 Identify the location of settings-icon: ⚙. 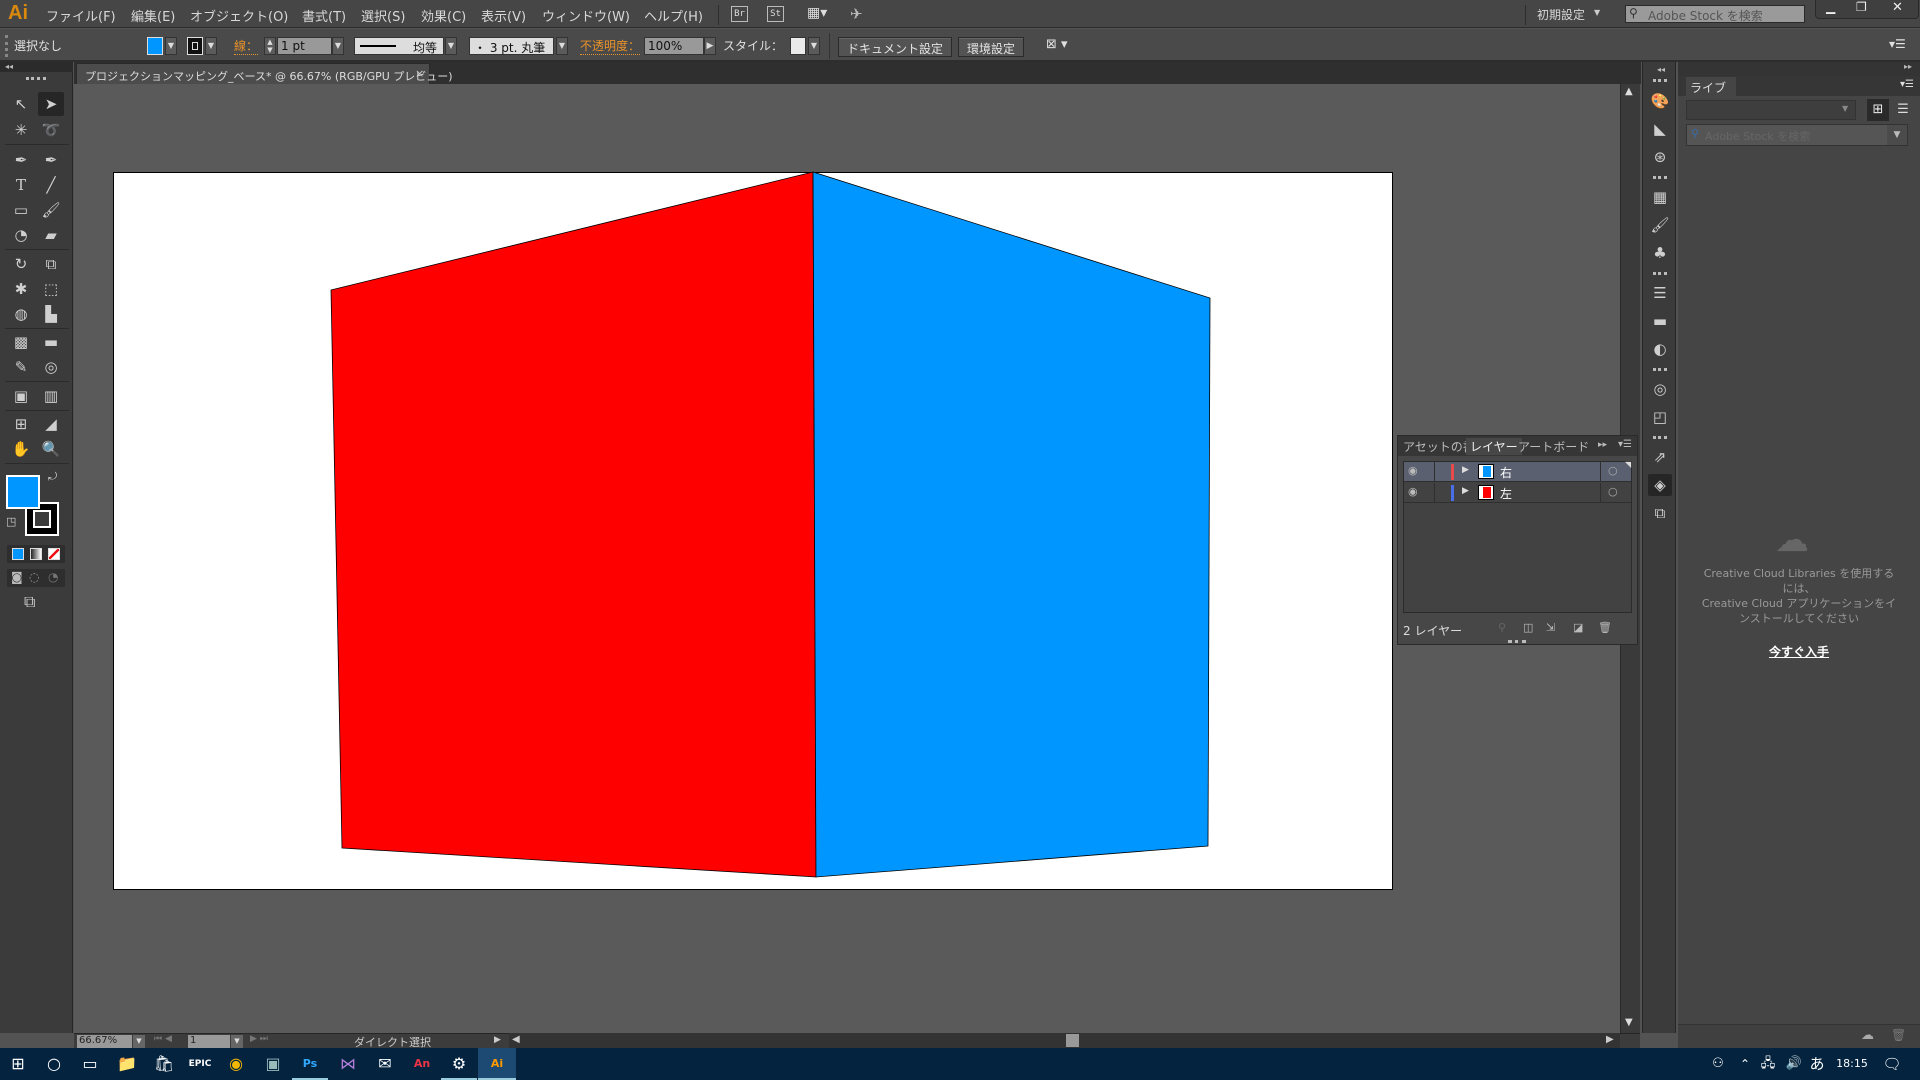
(459, 1064).